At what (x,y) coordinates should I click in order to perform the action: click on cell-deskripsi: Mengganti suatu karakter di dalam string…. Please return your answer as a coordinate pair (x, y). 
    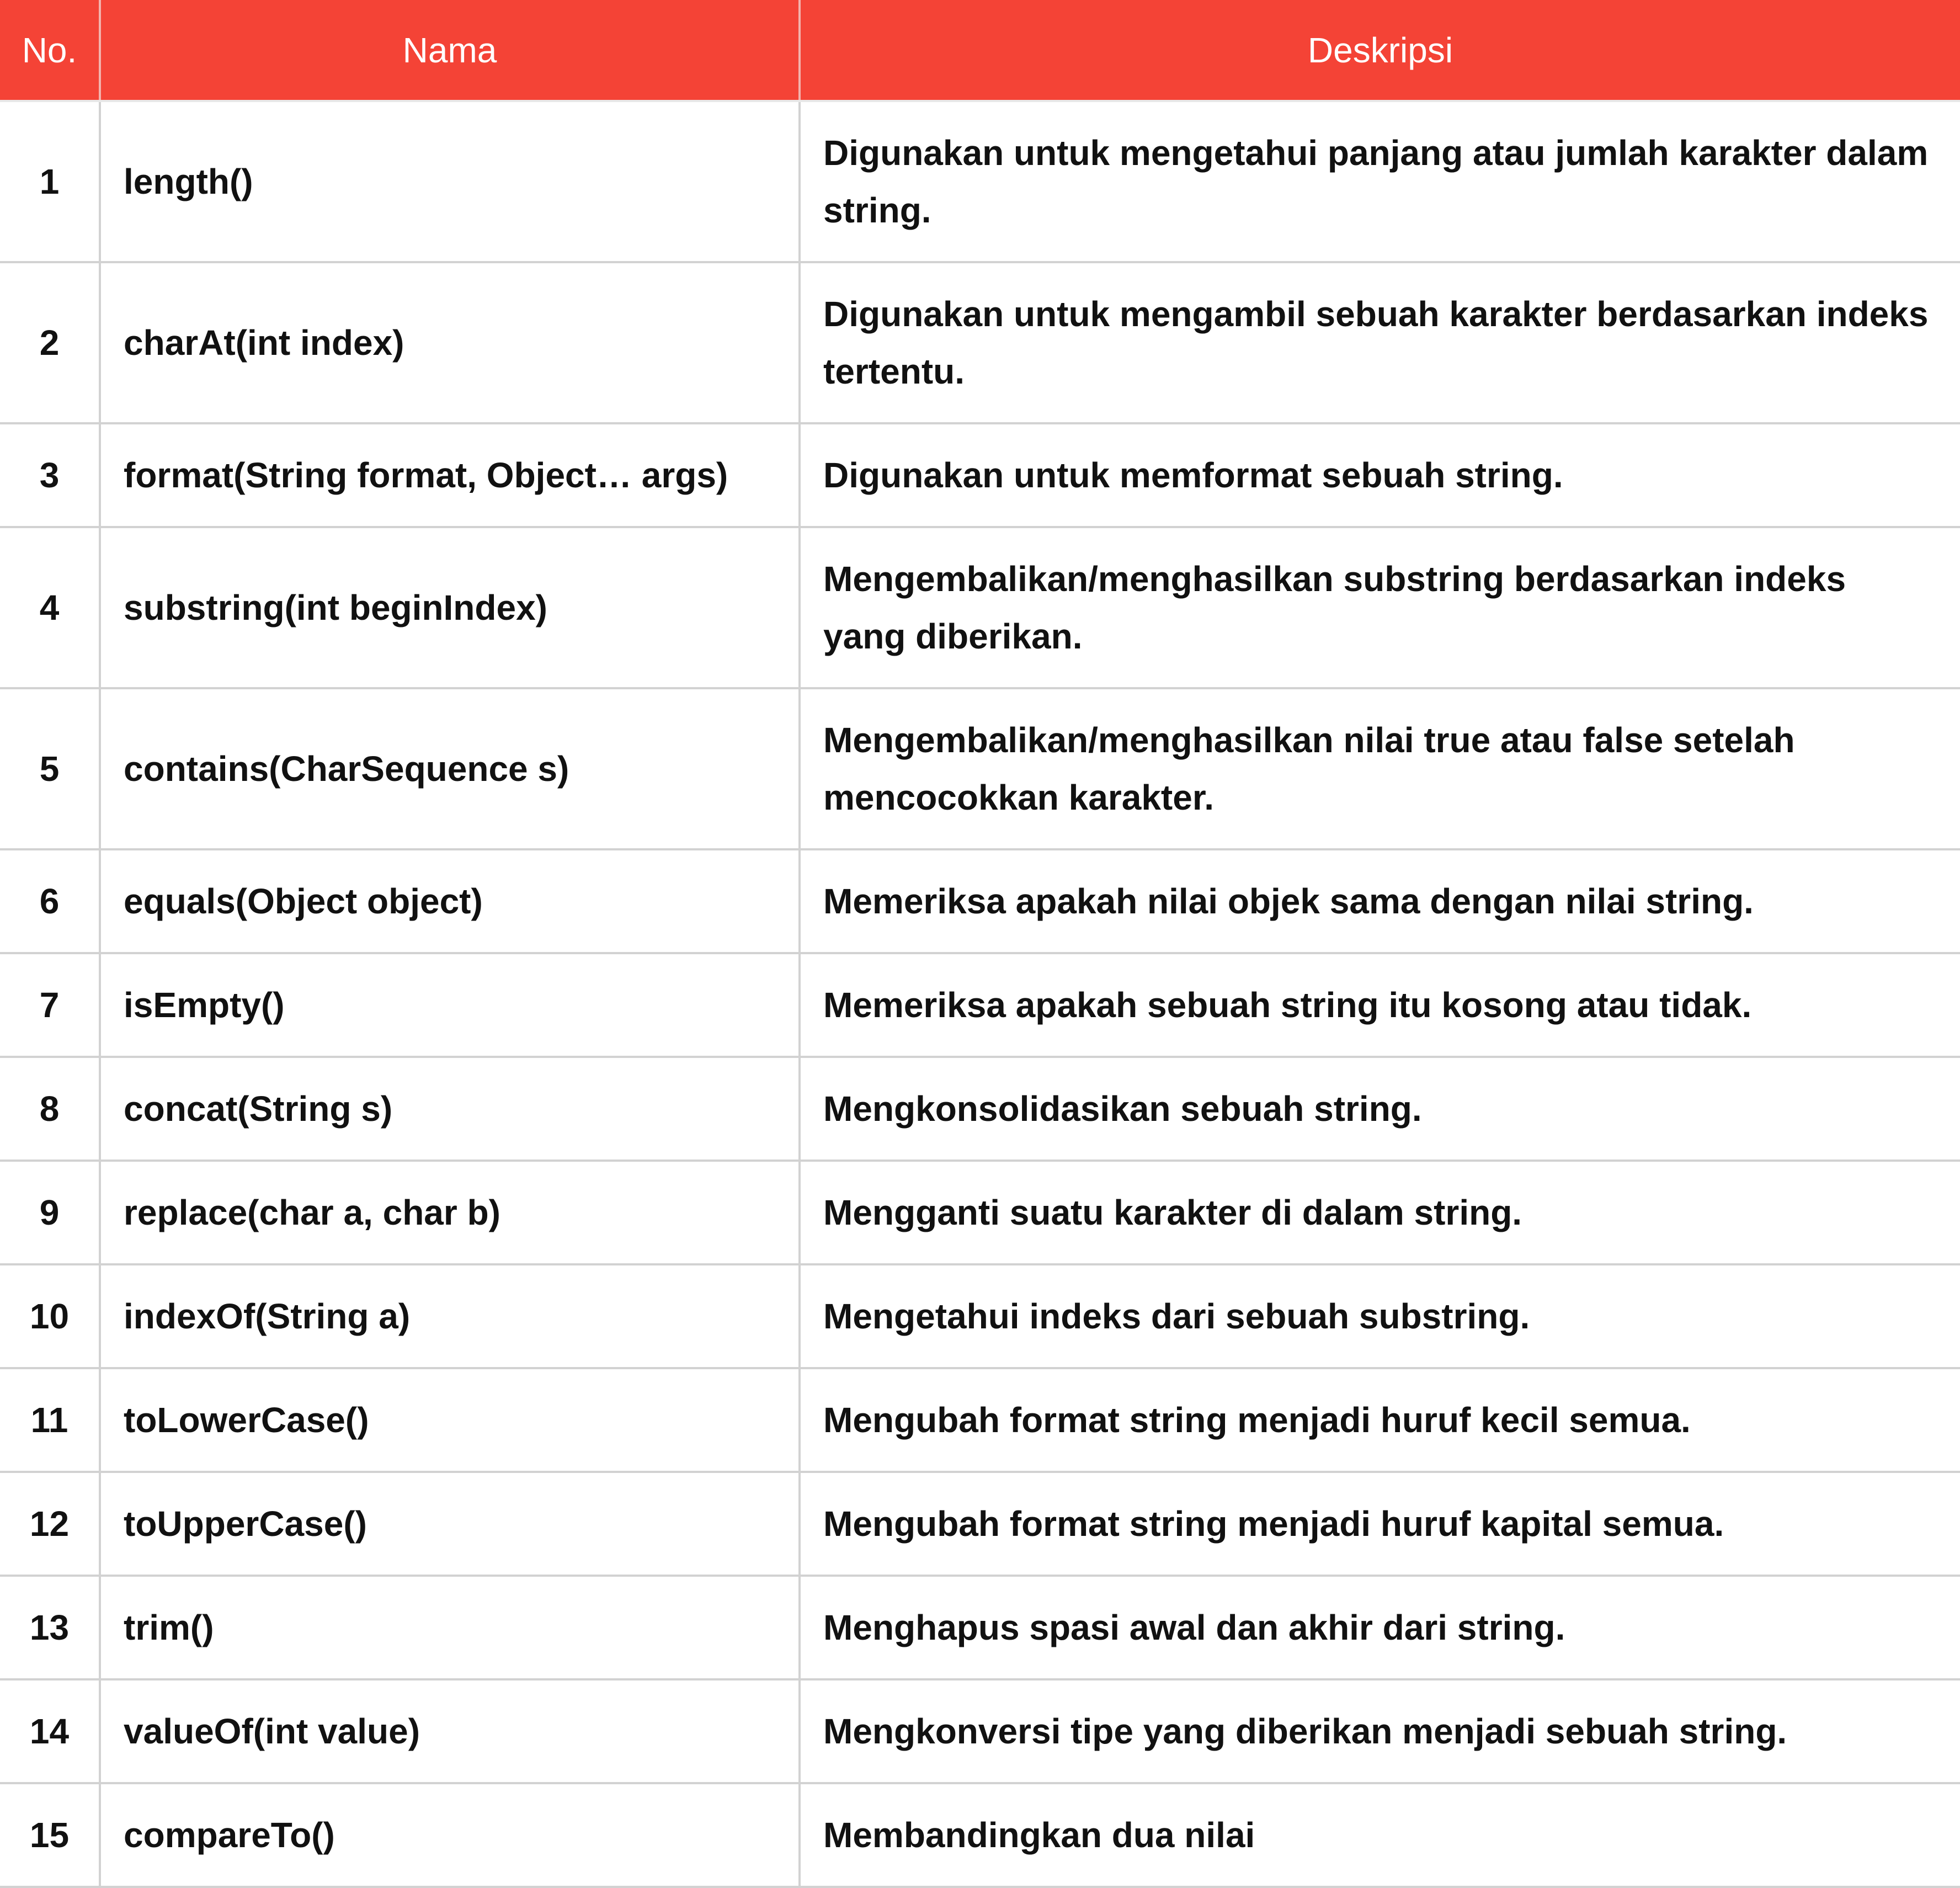
    Looking at the image, I should click on (1379, 1212).